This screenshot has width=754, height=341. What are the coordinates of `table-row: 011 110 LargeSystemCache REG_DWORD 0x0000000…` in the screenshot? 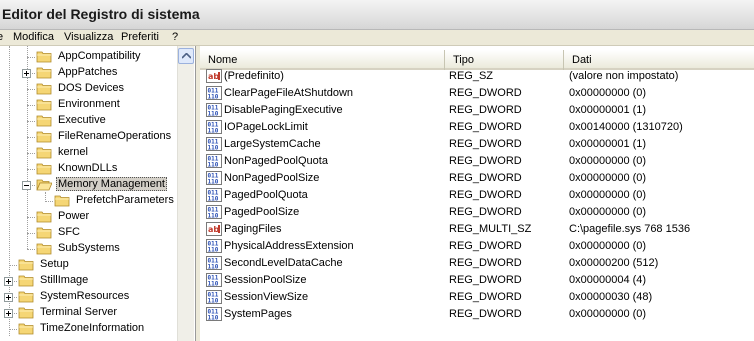 It's located at (477, 144).